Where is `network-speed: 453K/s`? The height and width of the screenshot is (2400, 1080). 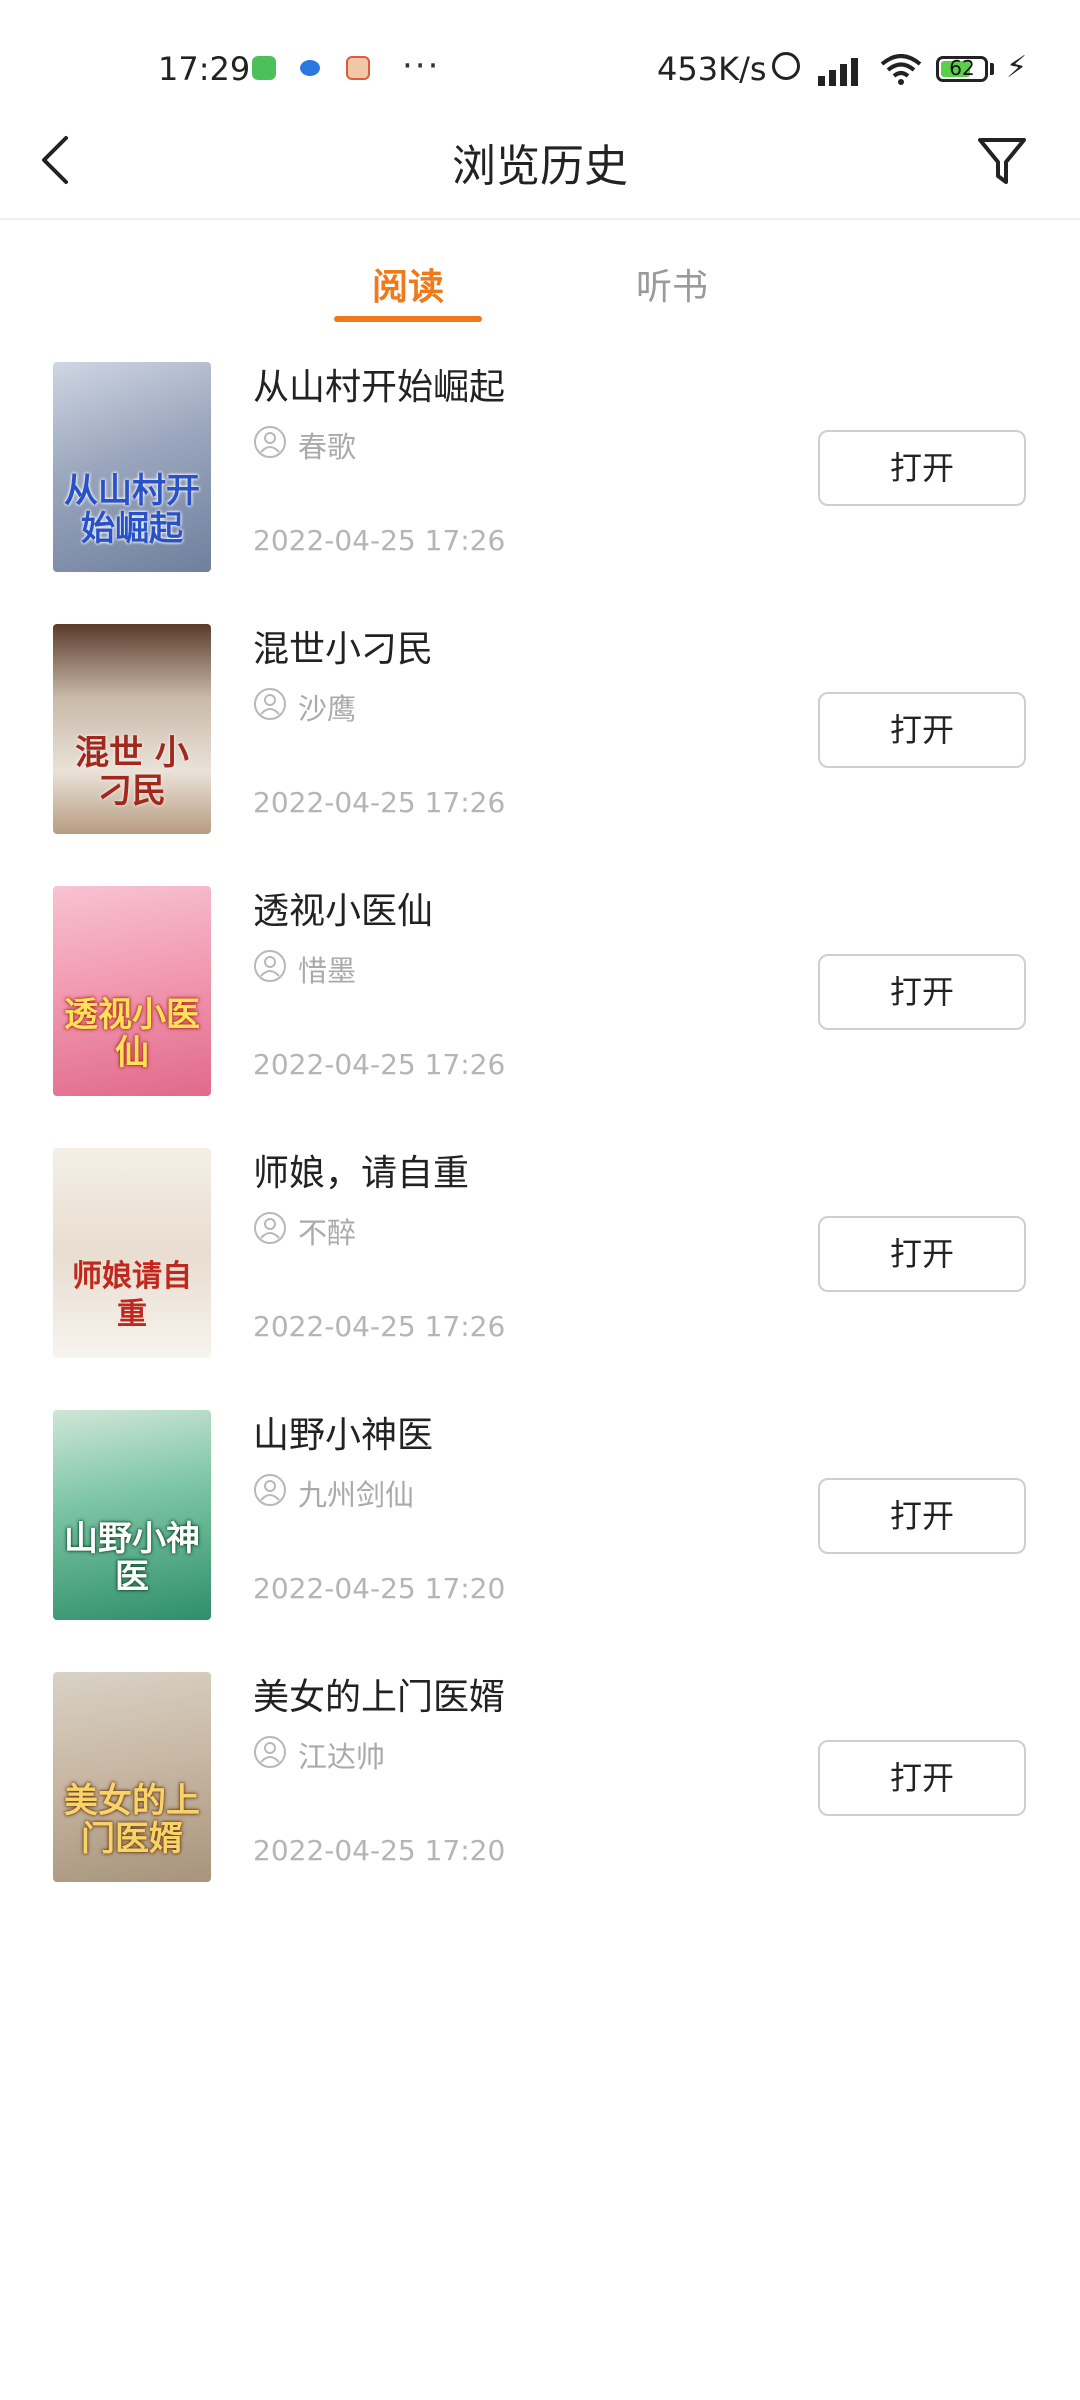
network-speed: 453K/s is located at coordinates (712, 69).